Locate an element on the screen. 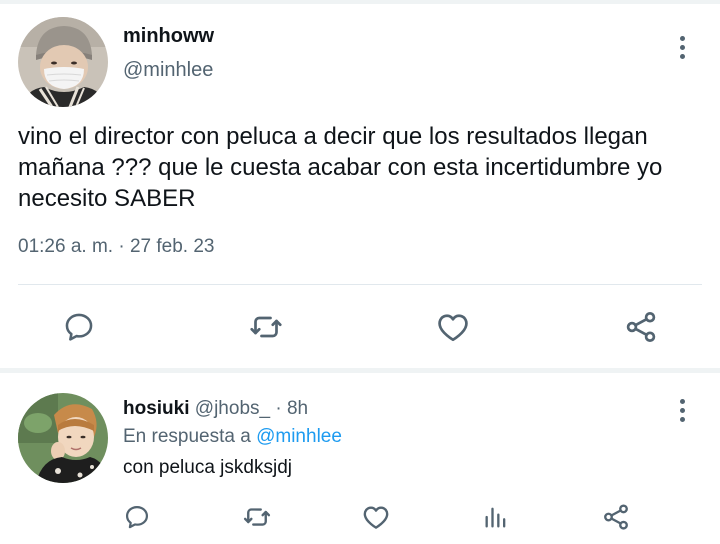 The width and height of the screenshot is (720, 544). reply-more-options-icon is located at coordinates (682, 410).